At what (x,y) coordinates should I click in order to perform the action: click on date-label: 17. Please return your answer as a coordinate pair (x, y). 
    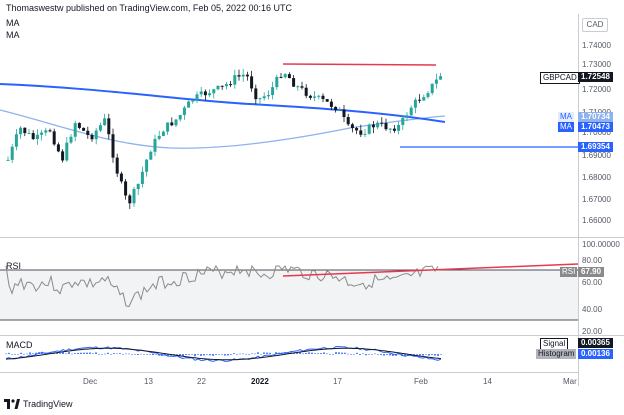
    Looking at the image, I should click on (337, 381).